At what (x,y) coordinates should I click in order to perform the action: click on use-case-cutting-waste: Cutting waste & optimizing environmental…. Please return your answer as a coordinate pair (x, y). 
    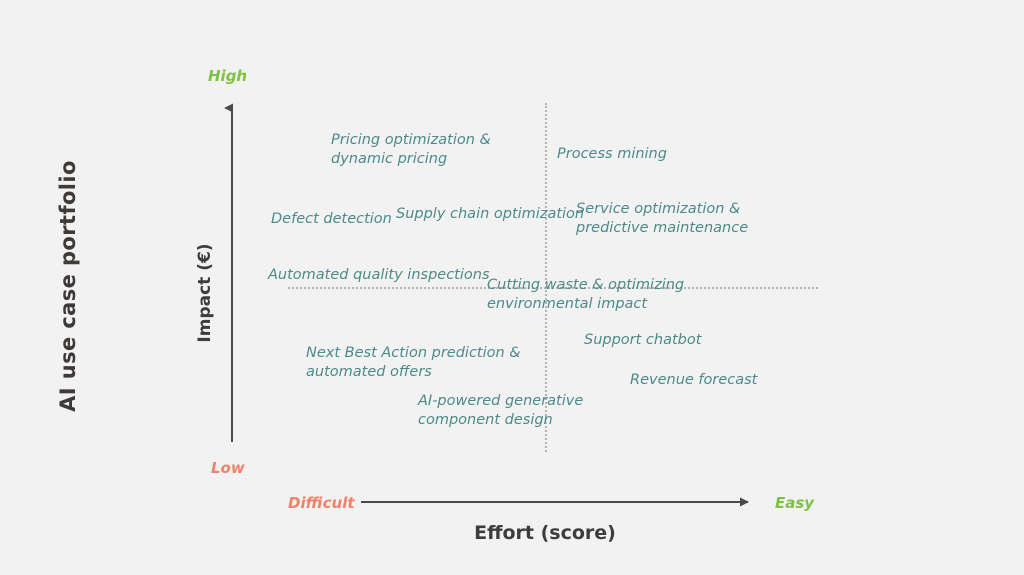
    Looking at the image, I should click on (585, 295).